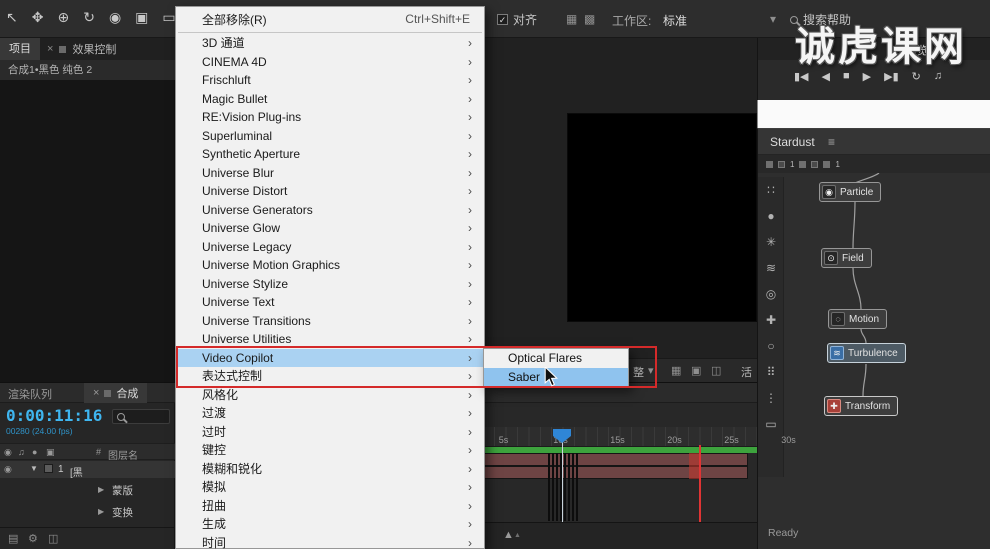 The height and width of the screenshot is (549, 990). Describe the element at coordinates (63, 17) in the screenshot. I see `zoom-tool-icon: ⊕` at that location.